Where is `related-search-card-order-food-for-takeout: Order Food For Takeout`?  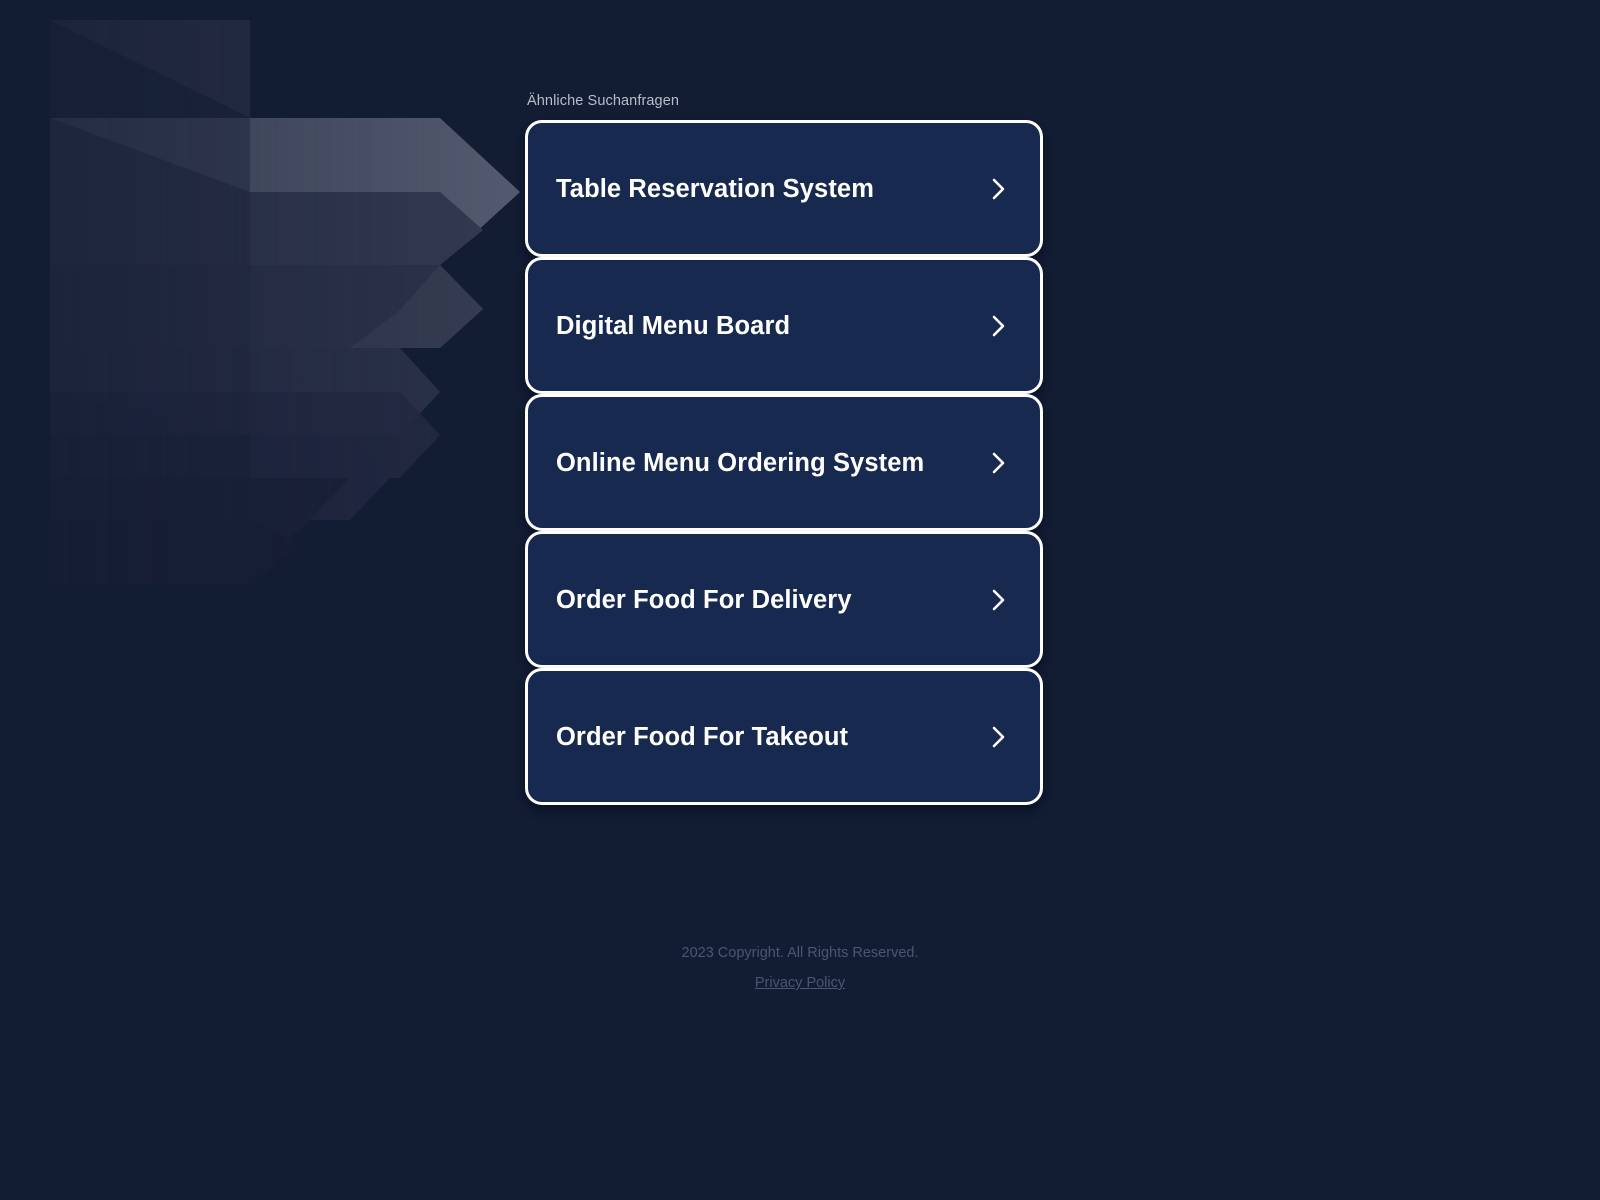 related-search-card-order-food-for-takeout: Order Food For Takeout is located at coordinates (784, 736).